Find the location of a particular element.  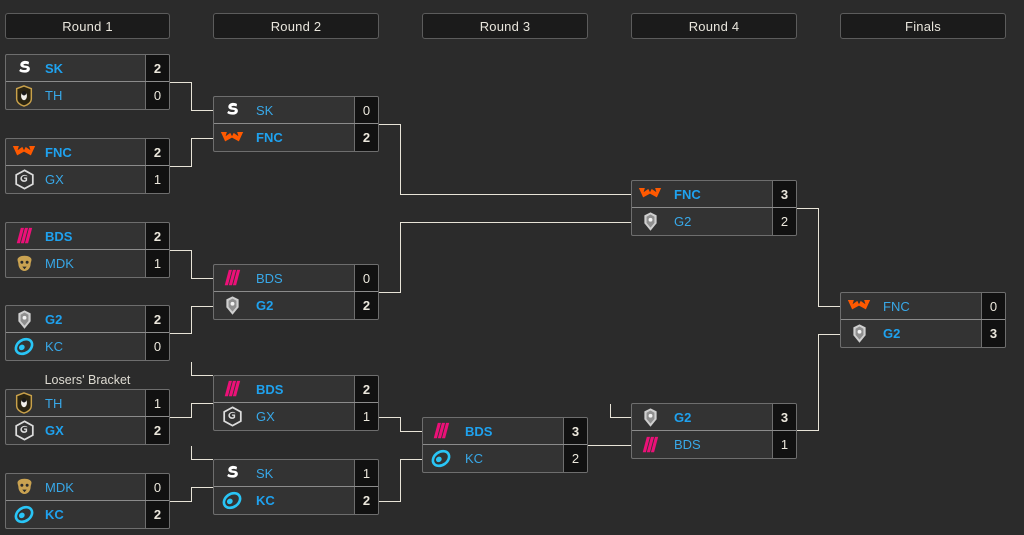

round-header-finals: Finals is located at coordinates (923, 26).